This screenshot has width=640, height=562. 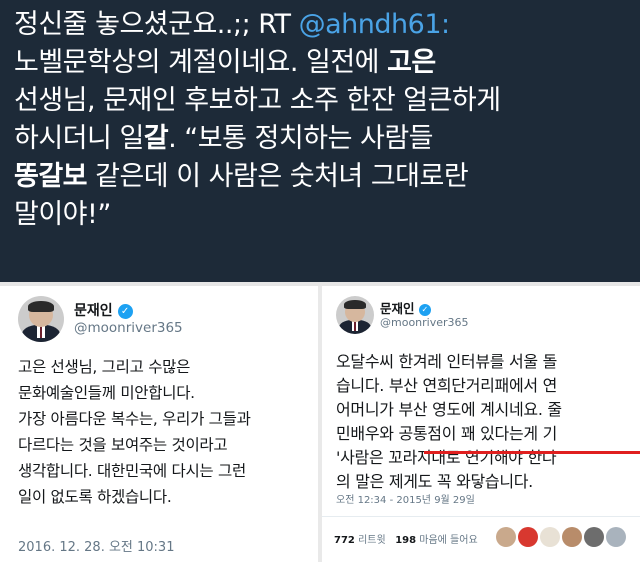 What do you see at coordinates (132, 471) in the screenshot?
I see `tweet-body-line: 생각합니다. 대한민국에 다시는 그런` at bounding box center [132, 471].